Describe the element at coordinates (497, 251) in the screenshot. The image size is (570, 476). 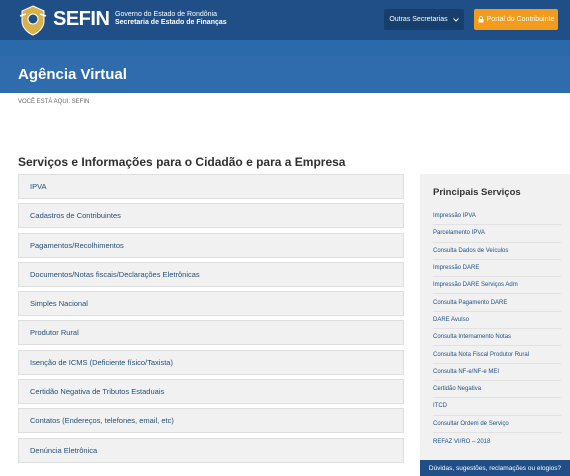
I see `sidebar-link-consulta-veiculos: Consulta Dados de Veículos` at that location.